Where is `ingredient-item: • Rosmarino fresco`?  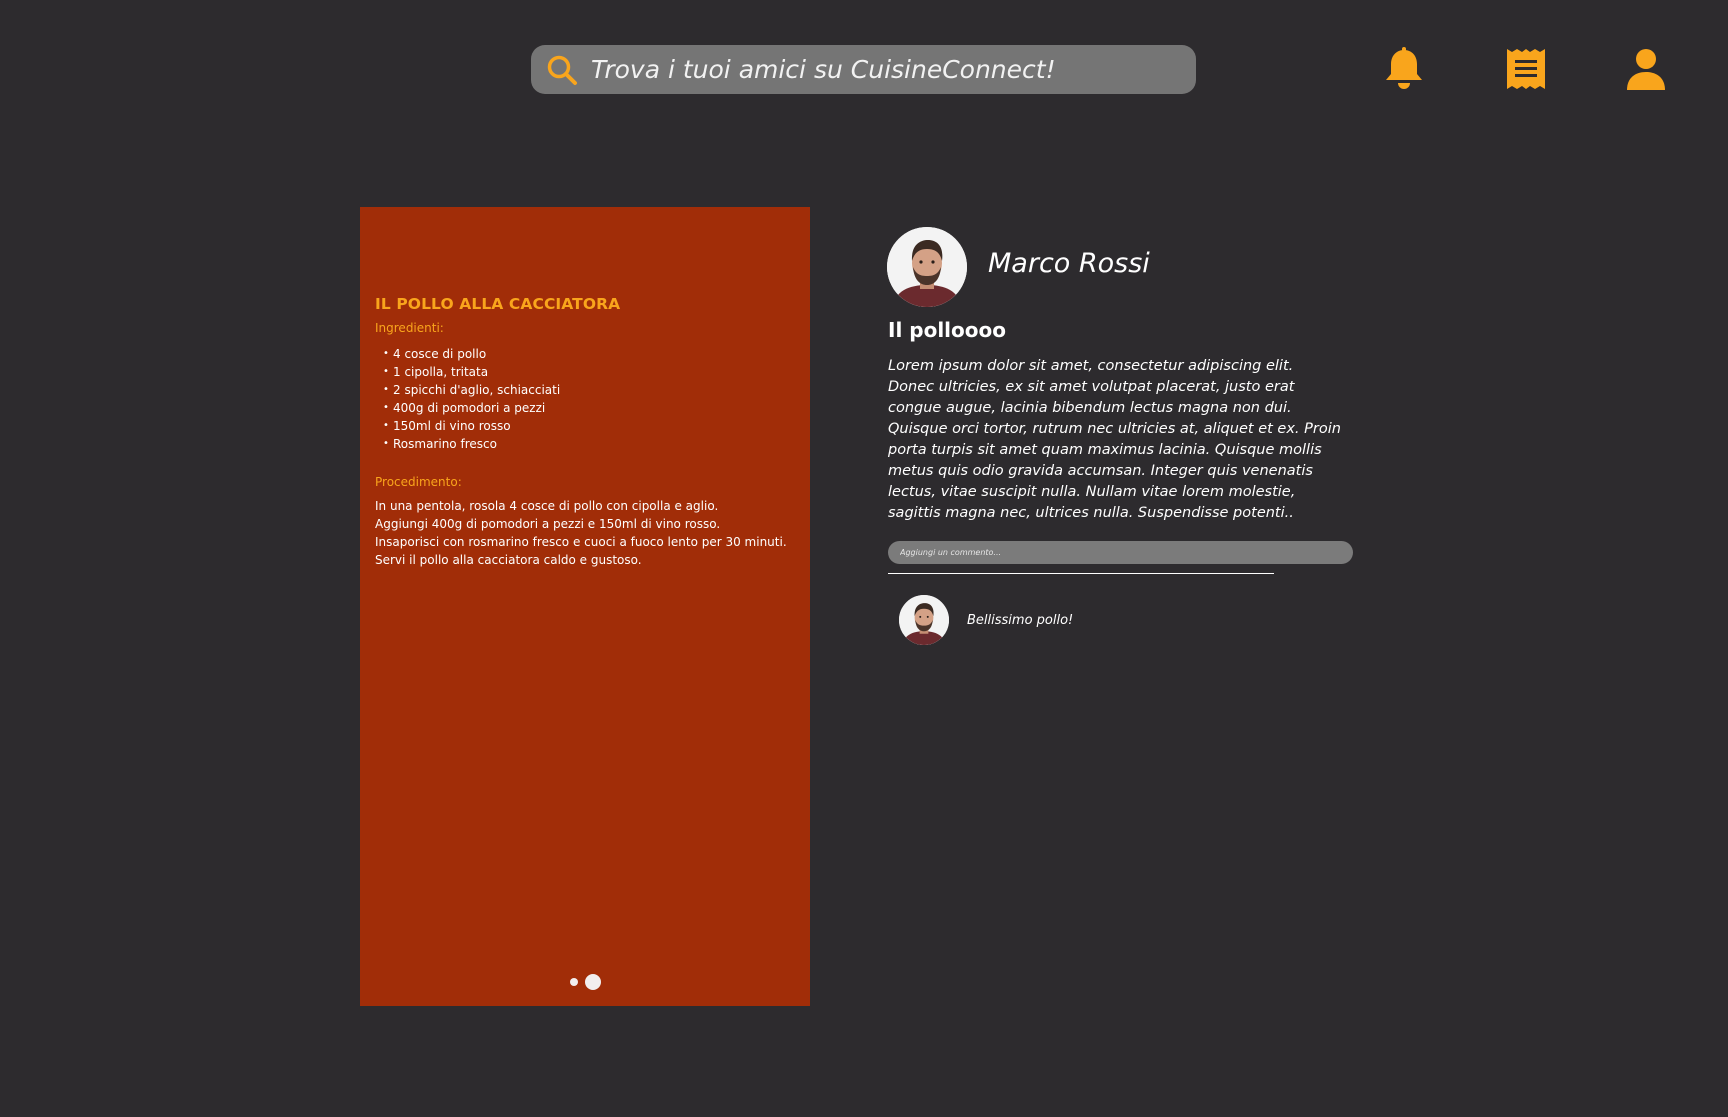
ingredient-item: • Rosmarino fresco is located at coordinates (440, 444).